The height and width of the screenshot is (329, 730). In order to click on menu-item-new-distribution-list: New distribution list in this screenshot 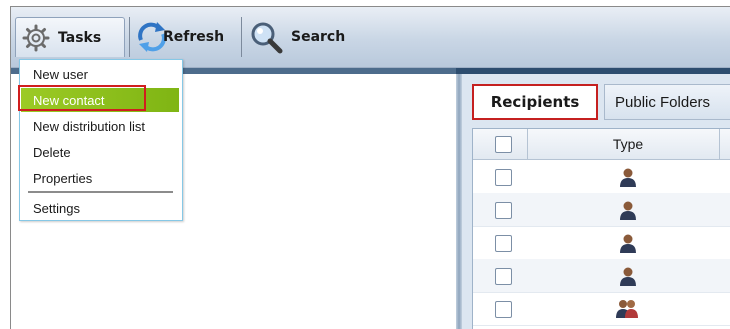, I will do `click(100, 126)`.